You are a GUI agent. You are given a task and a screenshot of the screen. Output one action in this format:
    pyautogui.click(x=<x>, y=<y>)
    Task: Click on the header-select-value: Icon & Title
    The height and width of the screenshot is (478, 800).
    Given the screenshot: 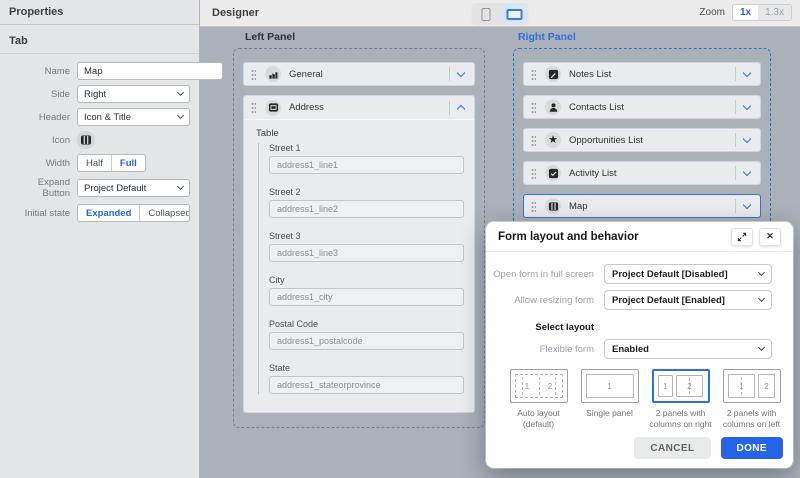 What is the action you would take?
    pyautogui.click(x=107, y=117)
    